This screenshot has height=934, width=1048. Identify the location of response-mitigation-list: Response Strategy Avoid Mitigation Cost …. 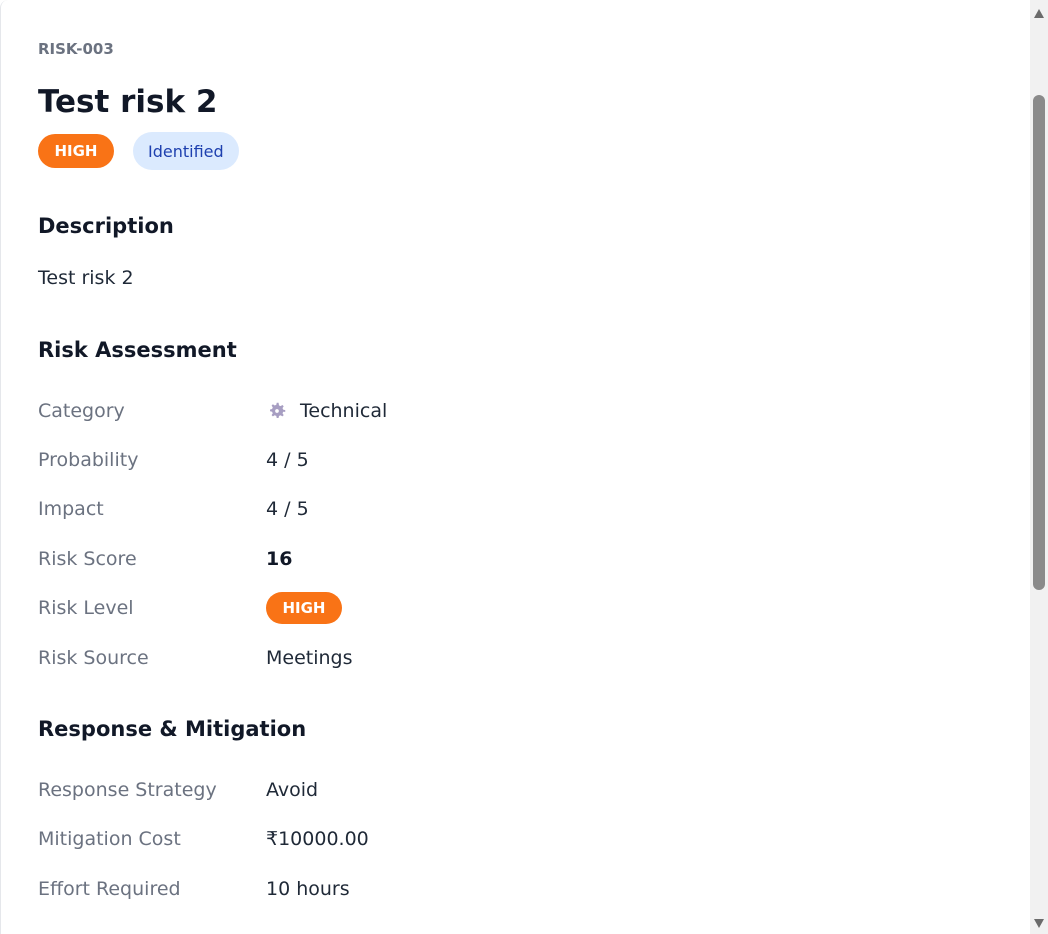
(524, 839).